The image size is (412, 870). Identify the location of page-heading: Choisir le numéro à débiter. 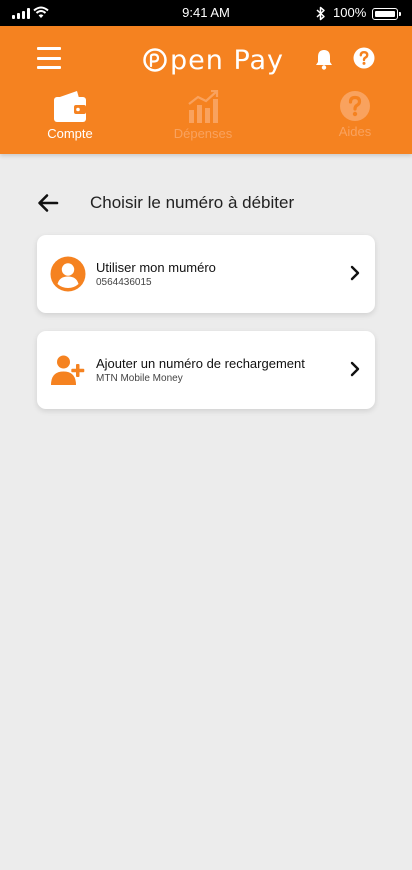
(207, 203).